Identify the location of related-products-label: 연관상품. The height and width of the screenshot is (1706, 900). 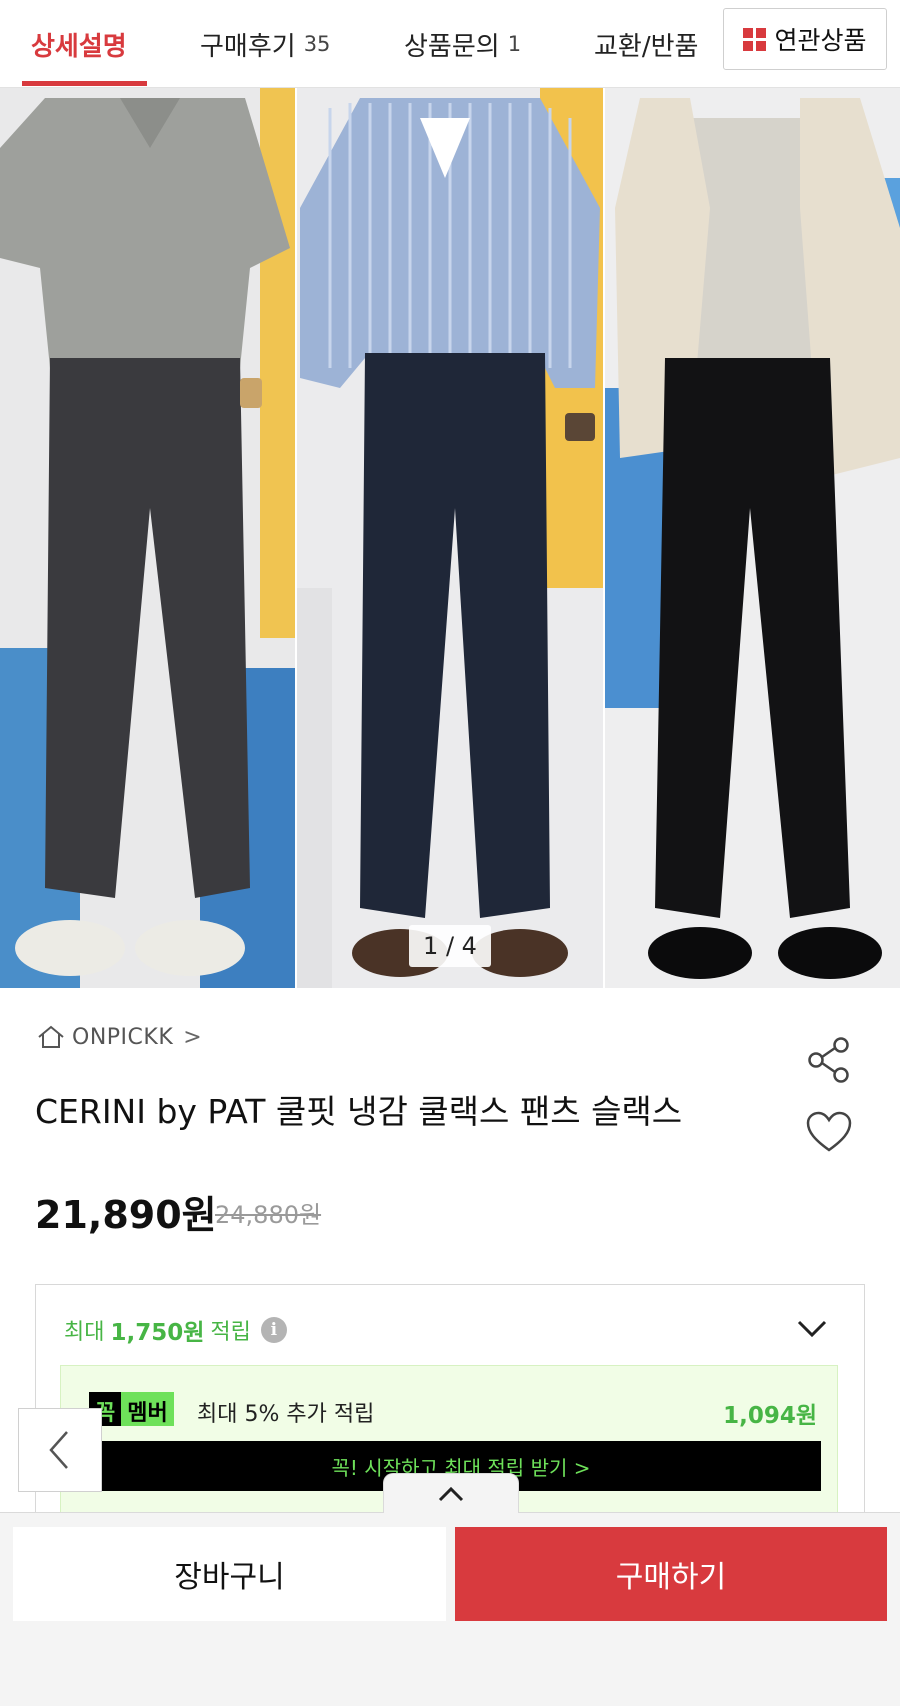
(820, 40).